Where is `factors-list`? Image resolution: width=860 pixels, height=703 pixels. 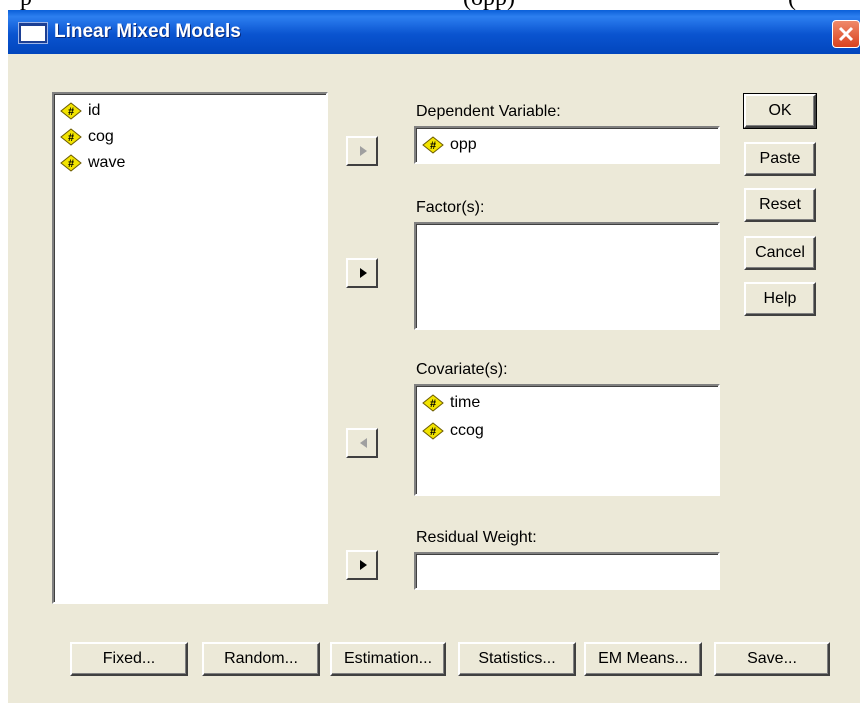
factors-list is located at coordinates (567, 276).